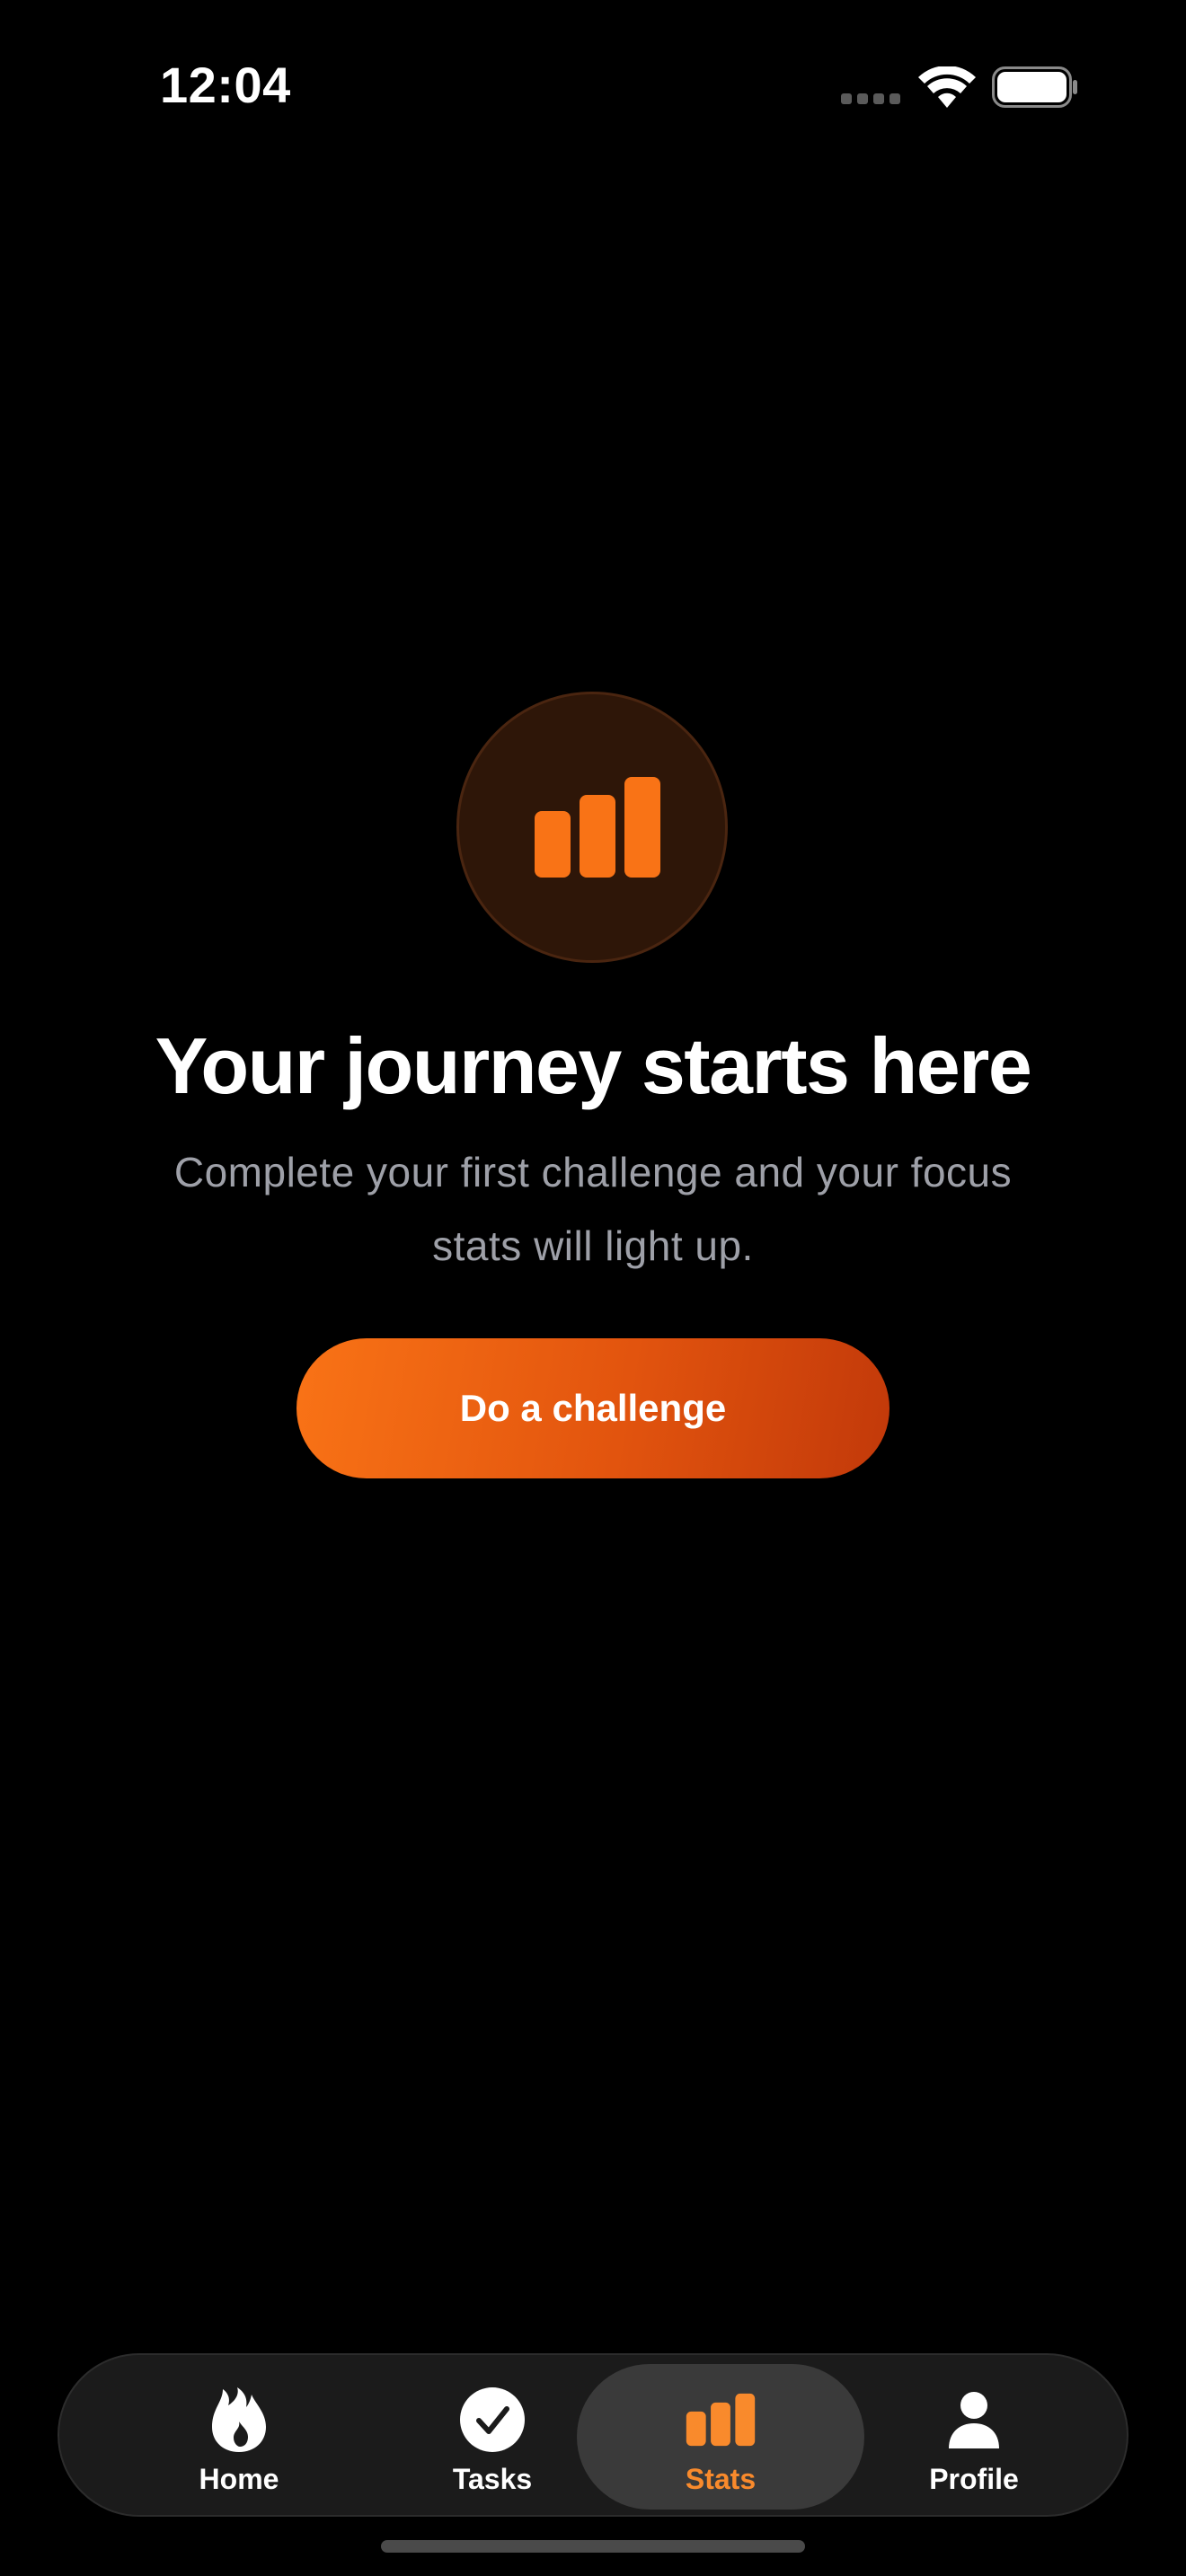  What do you see at coordinates (593, 1065) in the screenshot?
I see `empty-state-title: Your journey starts here` at bounding box center [593, 1065].